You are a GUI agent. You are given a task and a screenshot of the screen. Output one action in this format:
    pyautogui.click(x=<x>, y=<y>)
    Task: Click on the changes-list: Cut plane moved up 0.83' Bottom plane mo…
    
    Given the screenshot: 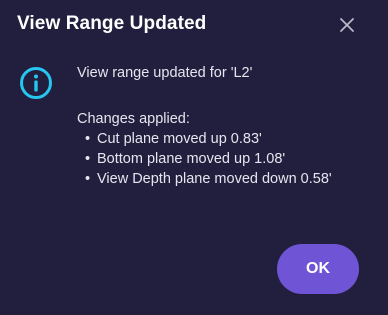 What is the action you would take?
    pyautogui.click(x=227, y=159)
    